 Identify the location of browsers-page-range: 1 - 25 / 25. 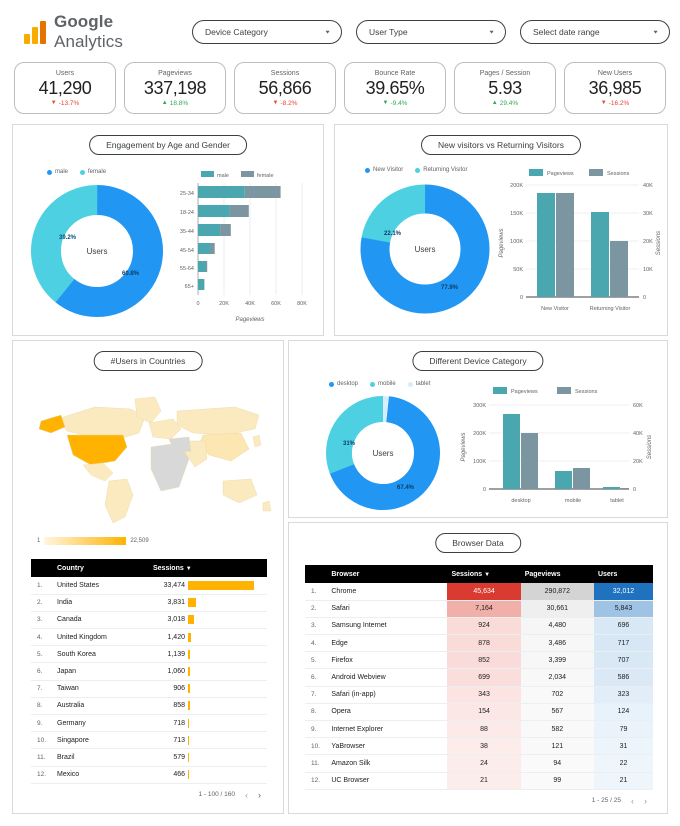
(606, 801).